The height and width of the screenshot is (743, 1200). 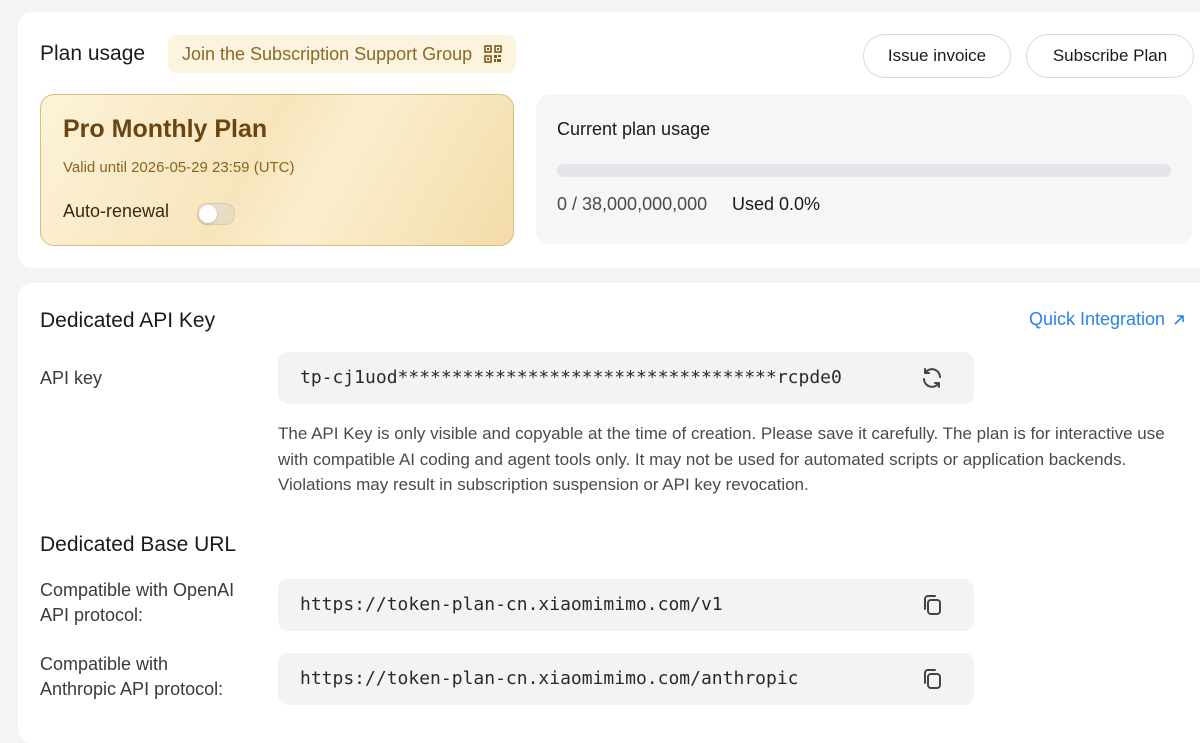 What do you see at coordinates (327, 53) in the screenshot?
I see `support-group-label: Join the Subscription Support Group` at bounding box center [327, 53].